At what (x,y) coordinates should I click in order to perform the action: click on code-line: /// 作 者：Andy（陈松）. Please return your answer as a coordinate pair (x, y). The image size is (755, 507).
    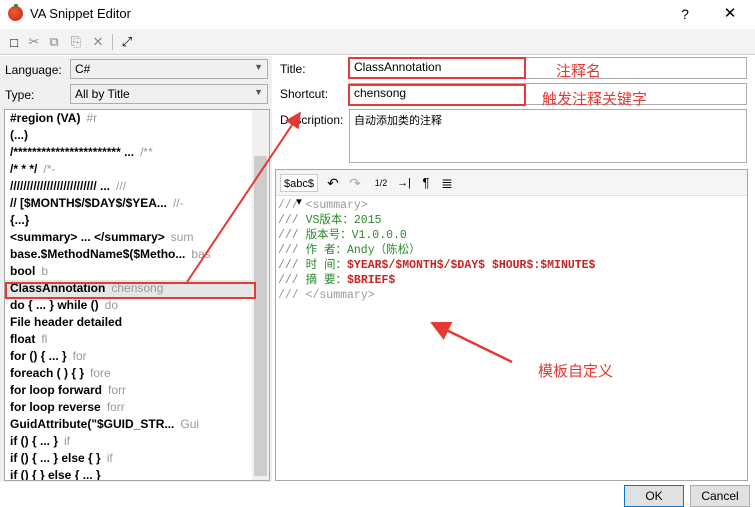
    Looking at the image, I should click on (349, 250).